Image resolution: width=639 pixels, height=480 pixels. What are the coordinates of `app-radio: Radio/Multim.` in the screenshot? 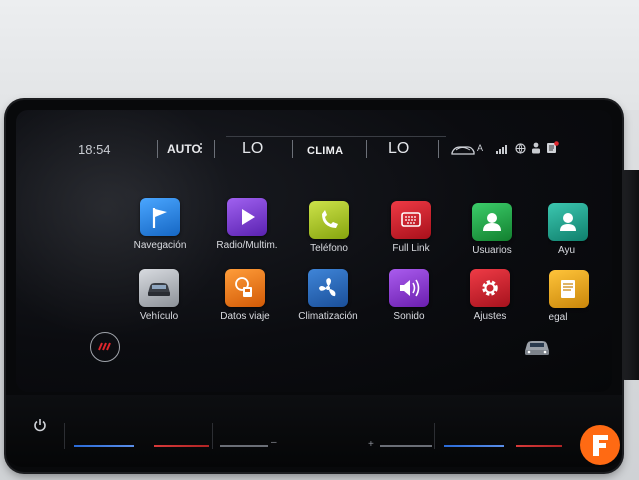 It's located at (247, 224).